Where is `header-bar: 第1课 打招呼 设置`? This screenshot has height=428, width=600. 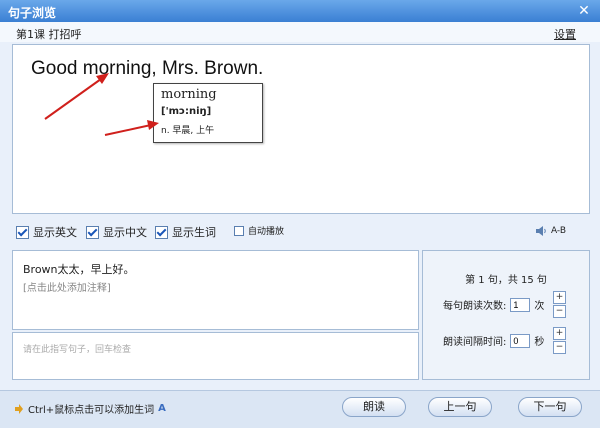 header-bar: 第1课 打招呼 设置 is located at coordinates (300, 32).